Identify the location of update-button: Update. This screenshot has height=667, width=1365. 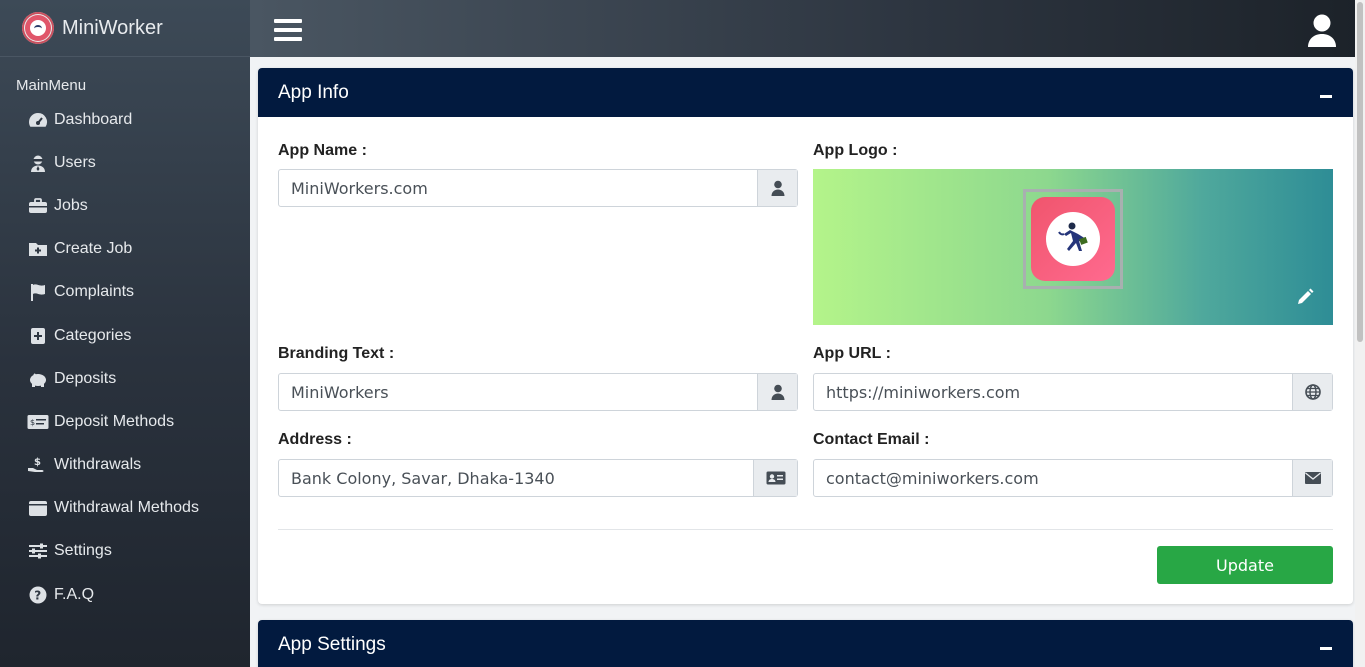
(1245, 565).